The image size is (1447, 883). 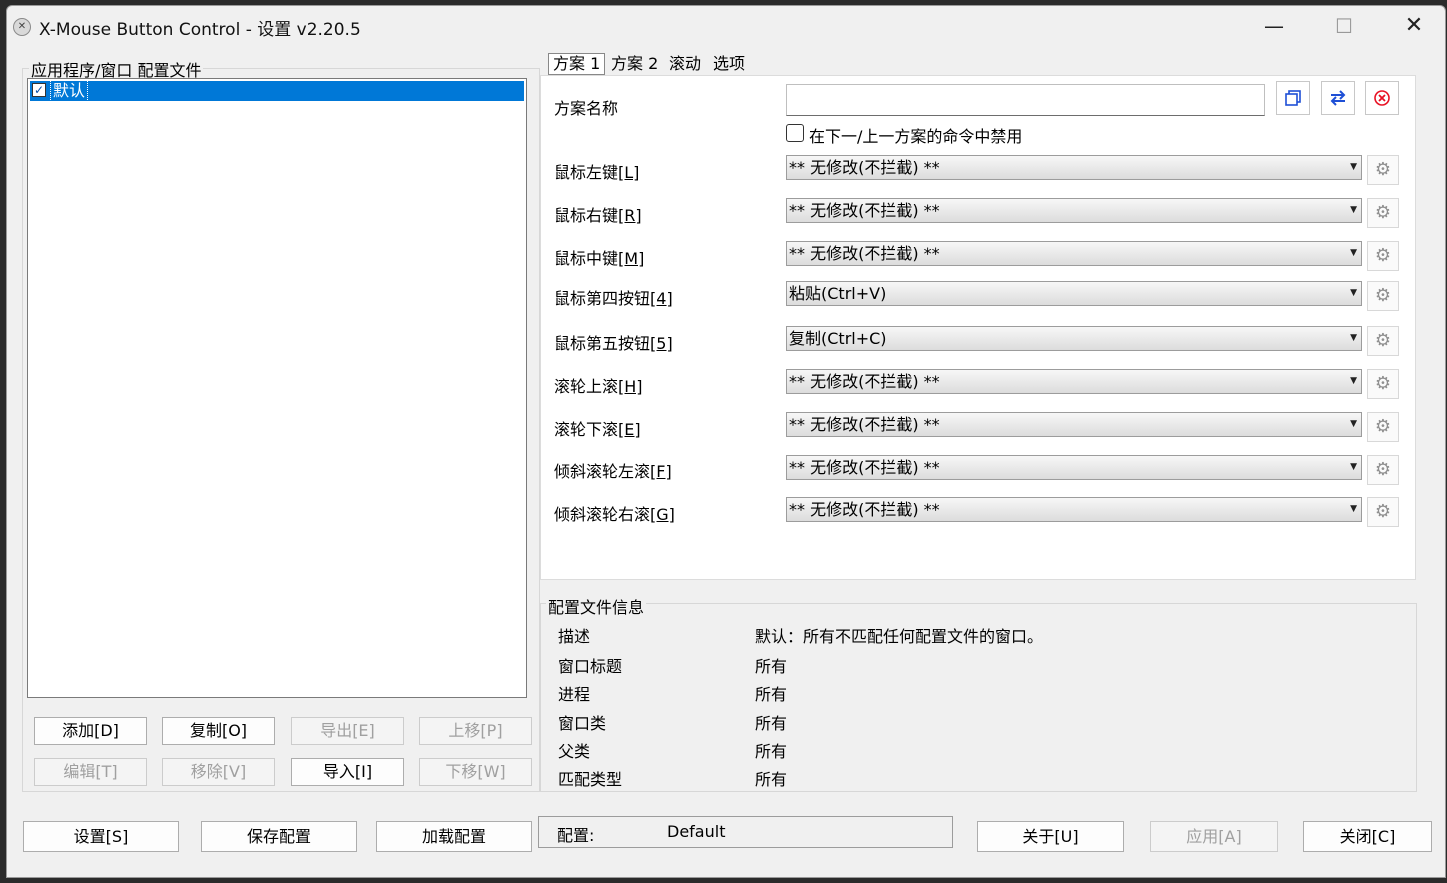 What do you see at coordinates (590, 666) in the screenshot?
I see `window-title-label: 窗口标题` at bounding box center [590, 666].